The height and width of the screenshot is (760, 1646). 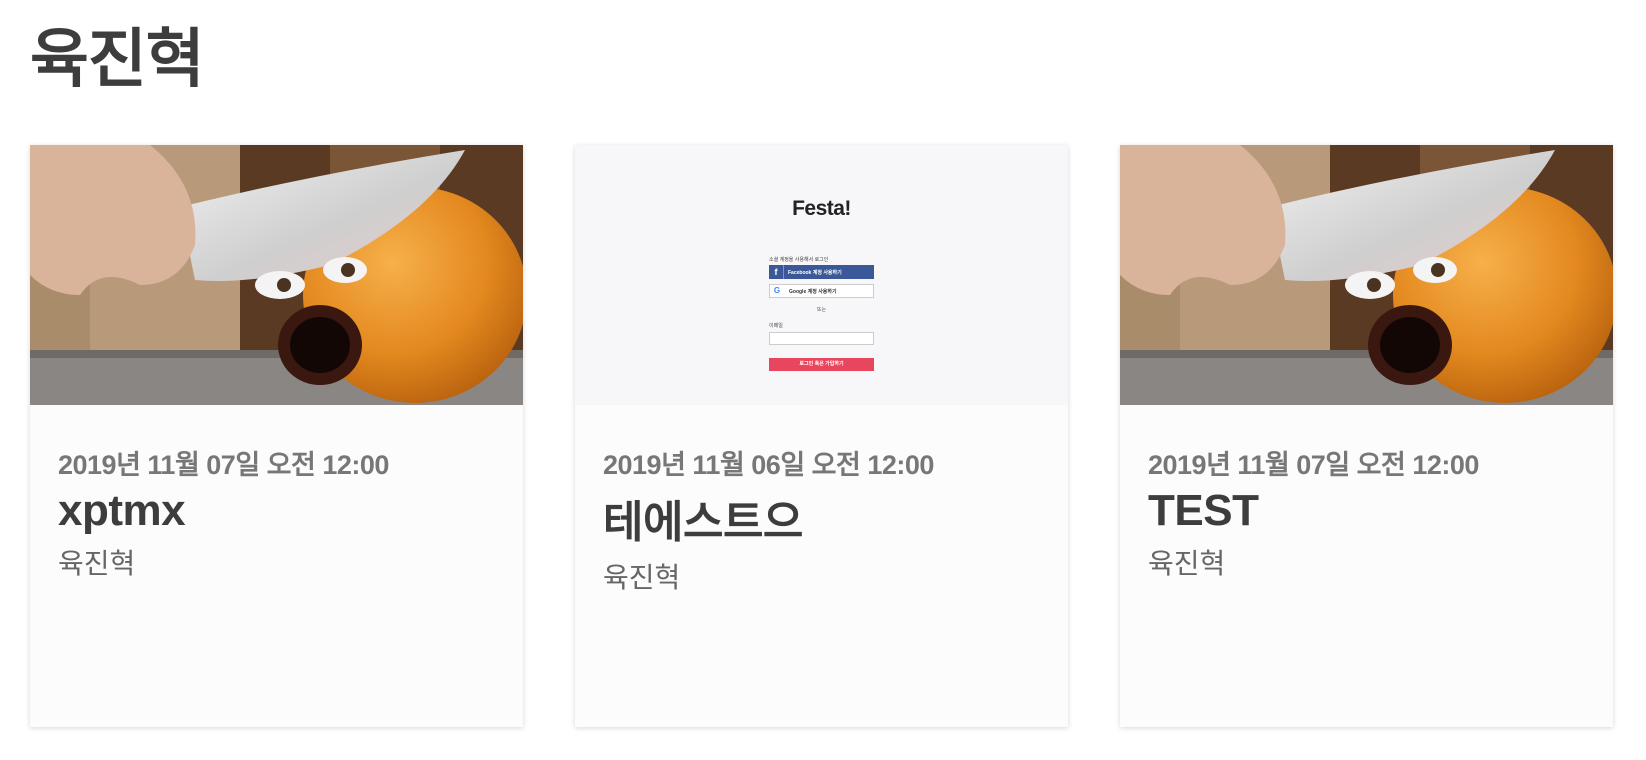 I want to click on email-label: 이메일, so click(x=776, y=326).